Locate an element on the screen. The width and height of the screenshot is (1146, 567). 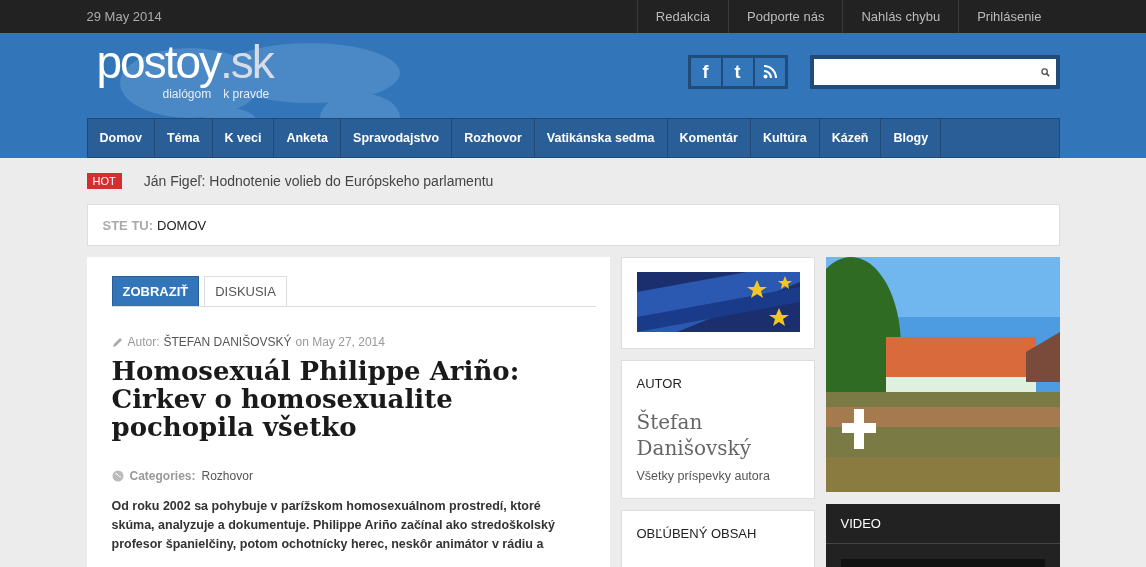
breadcrumb-item: DOMOV is located at coordinates (182, 225).